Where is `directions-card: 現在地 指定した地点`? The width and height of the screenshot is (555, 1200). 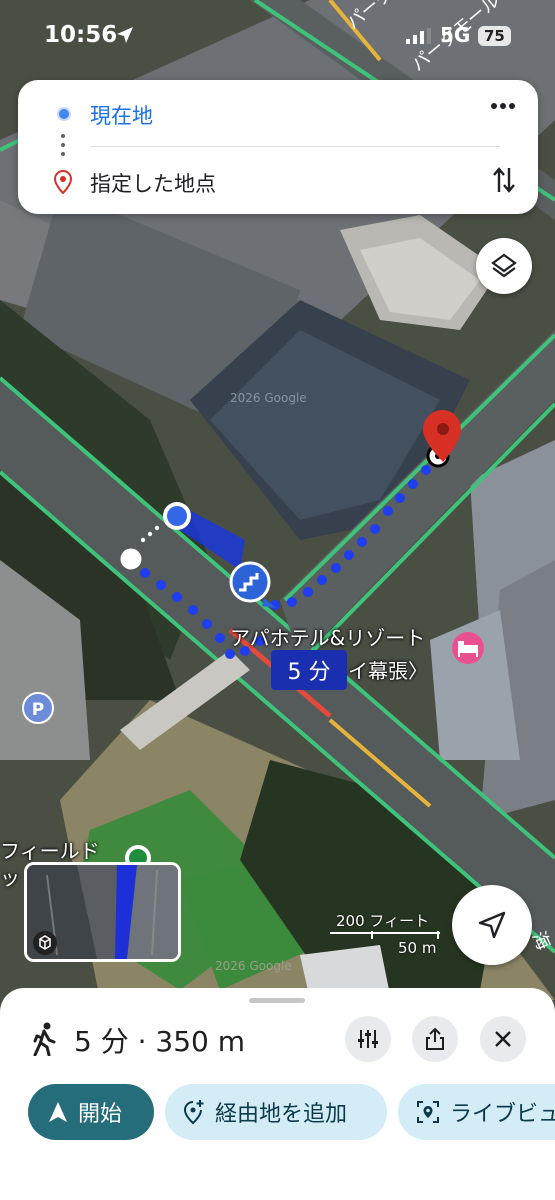
directions-card: 現在地 指定した地点 is located at coordinates (278, 147).